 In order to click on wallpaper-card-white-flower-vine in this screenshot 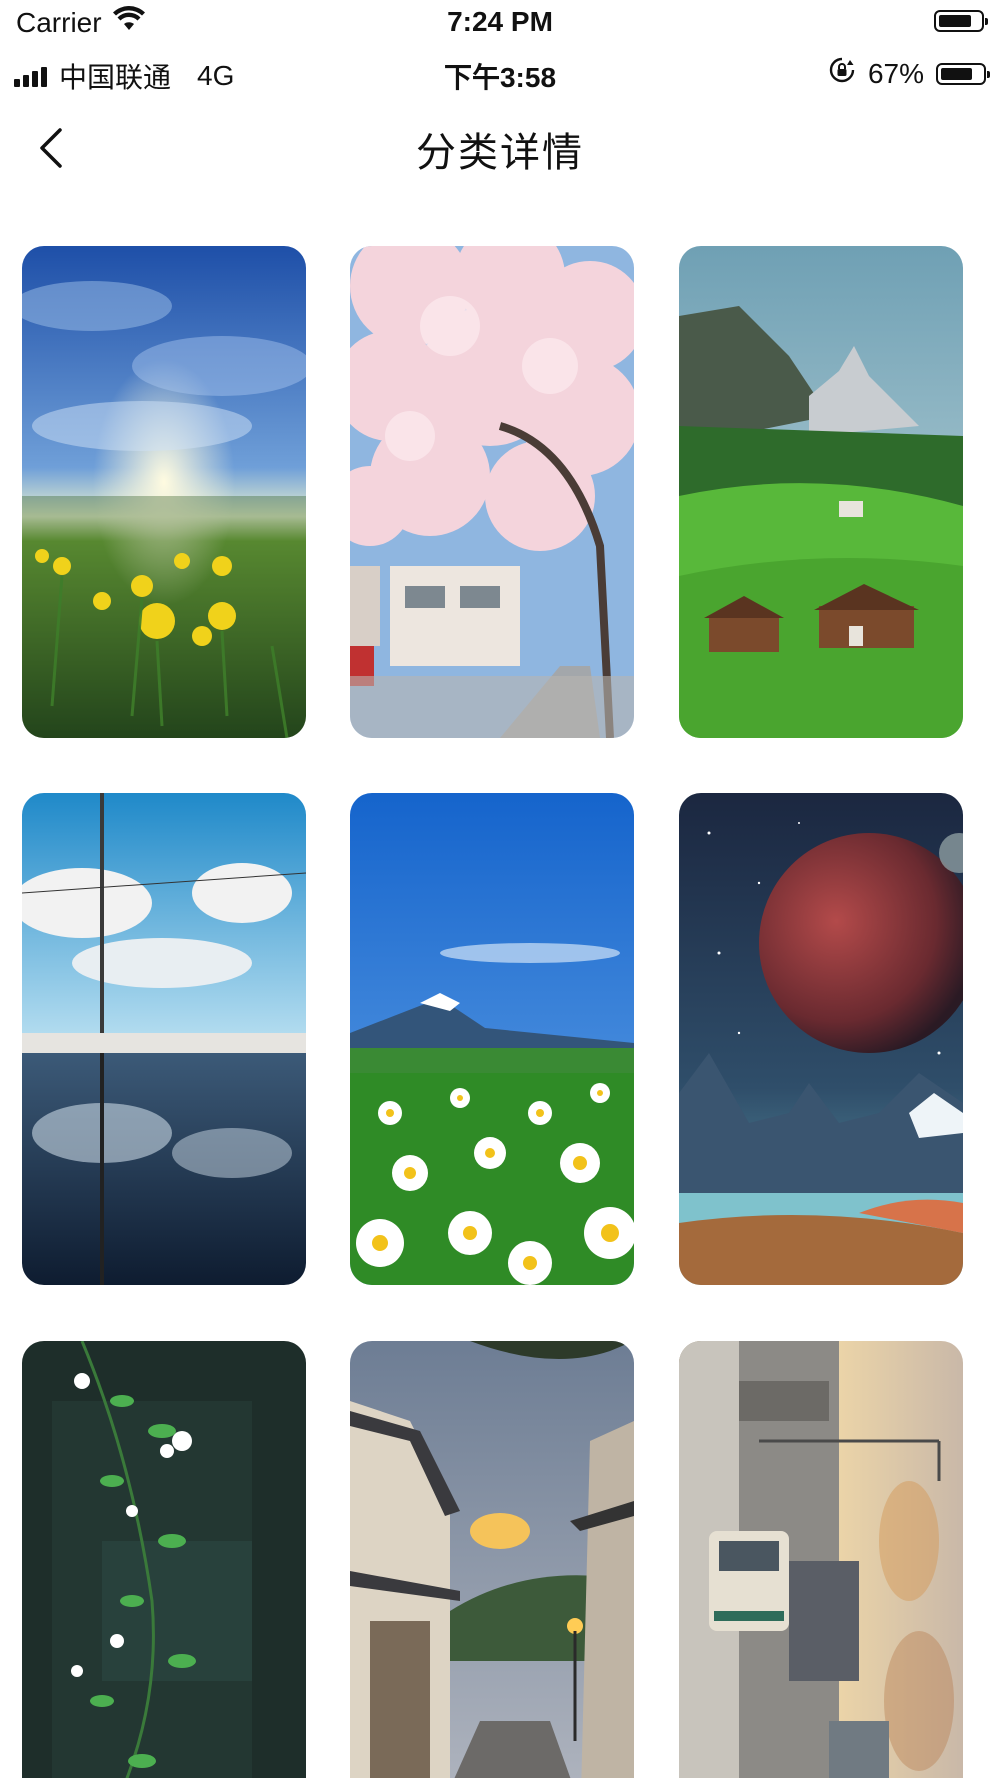, I will do `click(164, 1559)`.